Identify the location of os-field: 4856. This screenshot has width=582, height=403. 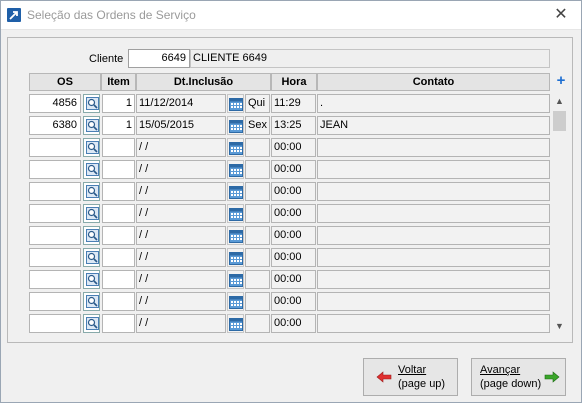
(55, 103).